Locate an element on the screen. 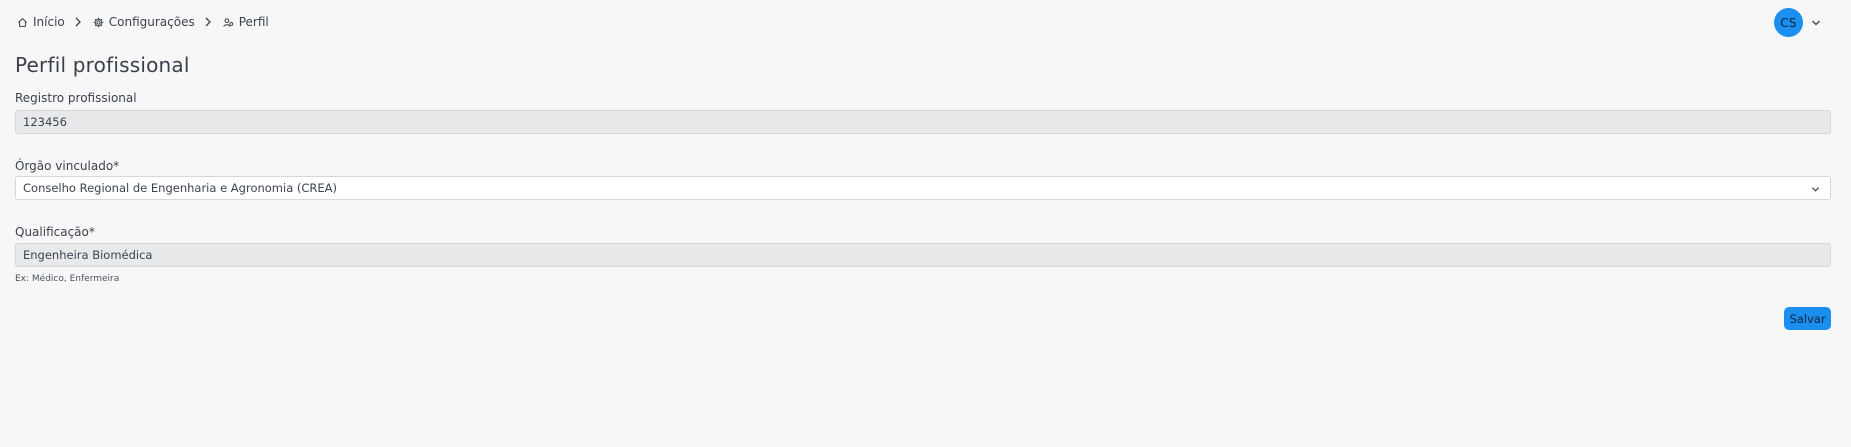 This screenshot has height=447, width=1851. breadcrumb-profile: Perfil is located at coordinates (246, 22).